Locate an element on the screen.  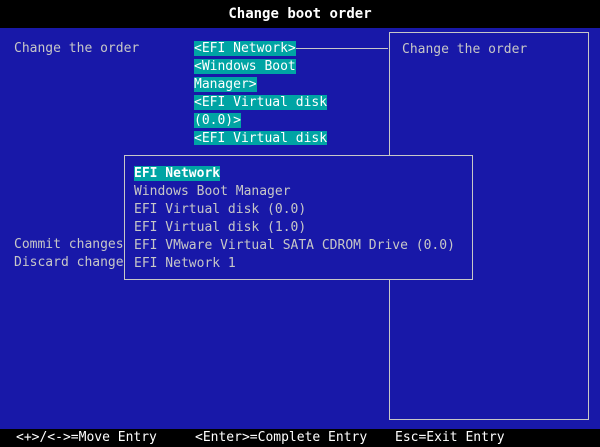
boot-order-item: Manager> is located at coordinates (264, 85).